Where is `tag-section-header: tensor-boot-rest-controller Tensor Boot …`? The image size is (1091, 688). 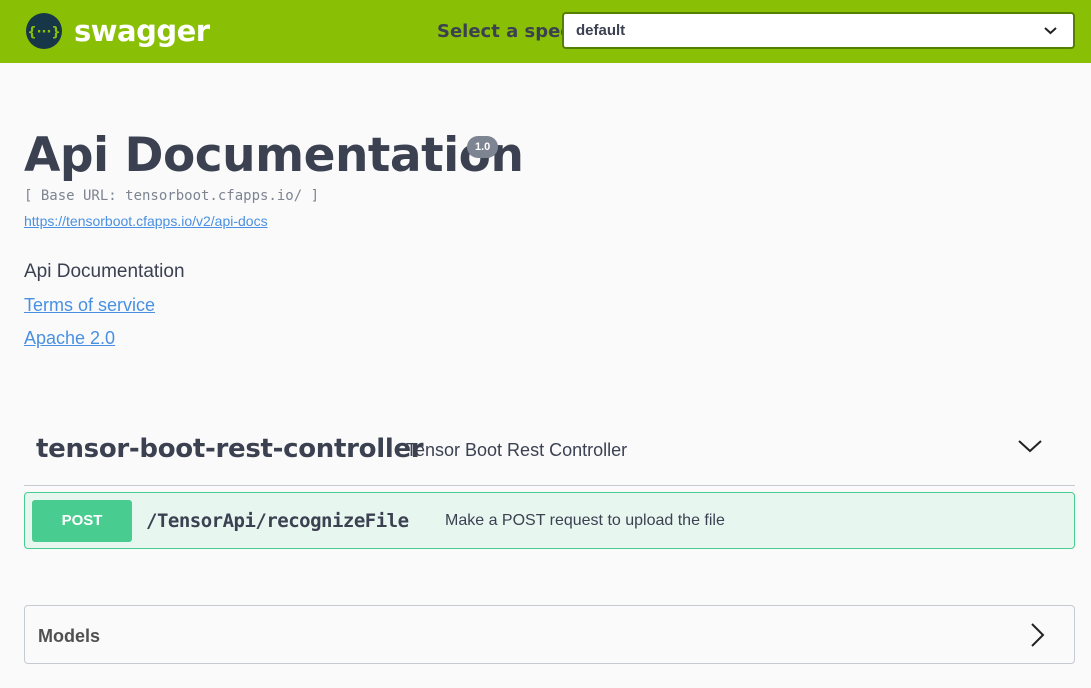
tag-section-header: tensor-boot-rest-controller Tensor Boot … is located at coordinates (549, 453).